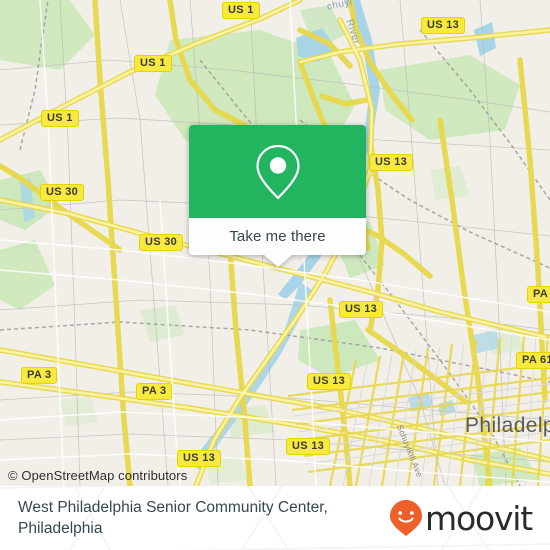  Describe the element at coordinates (479, 518) in the screenshot. I see `moovit-wordmark: moovit` at that location.